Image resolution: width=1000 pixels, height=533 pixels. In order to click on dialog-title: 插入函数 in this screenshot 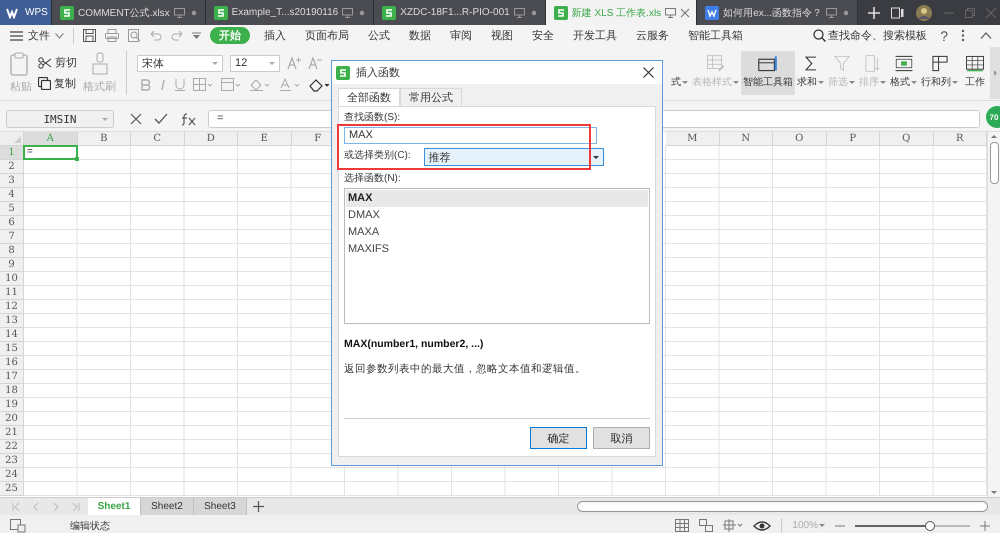, I will do `click(378, 73)`.